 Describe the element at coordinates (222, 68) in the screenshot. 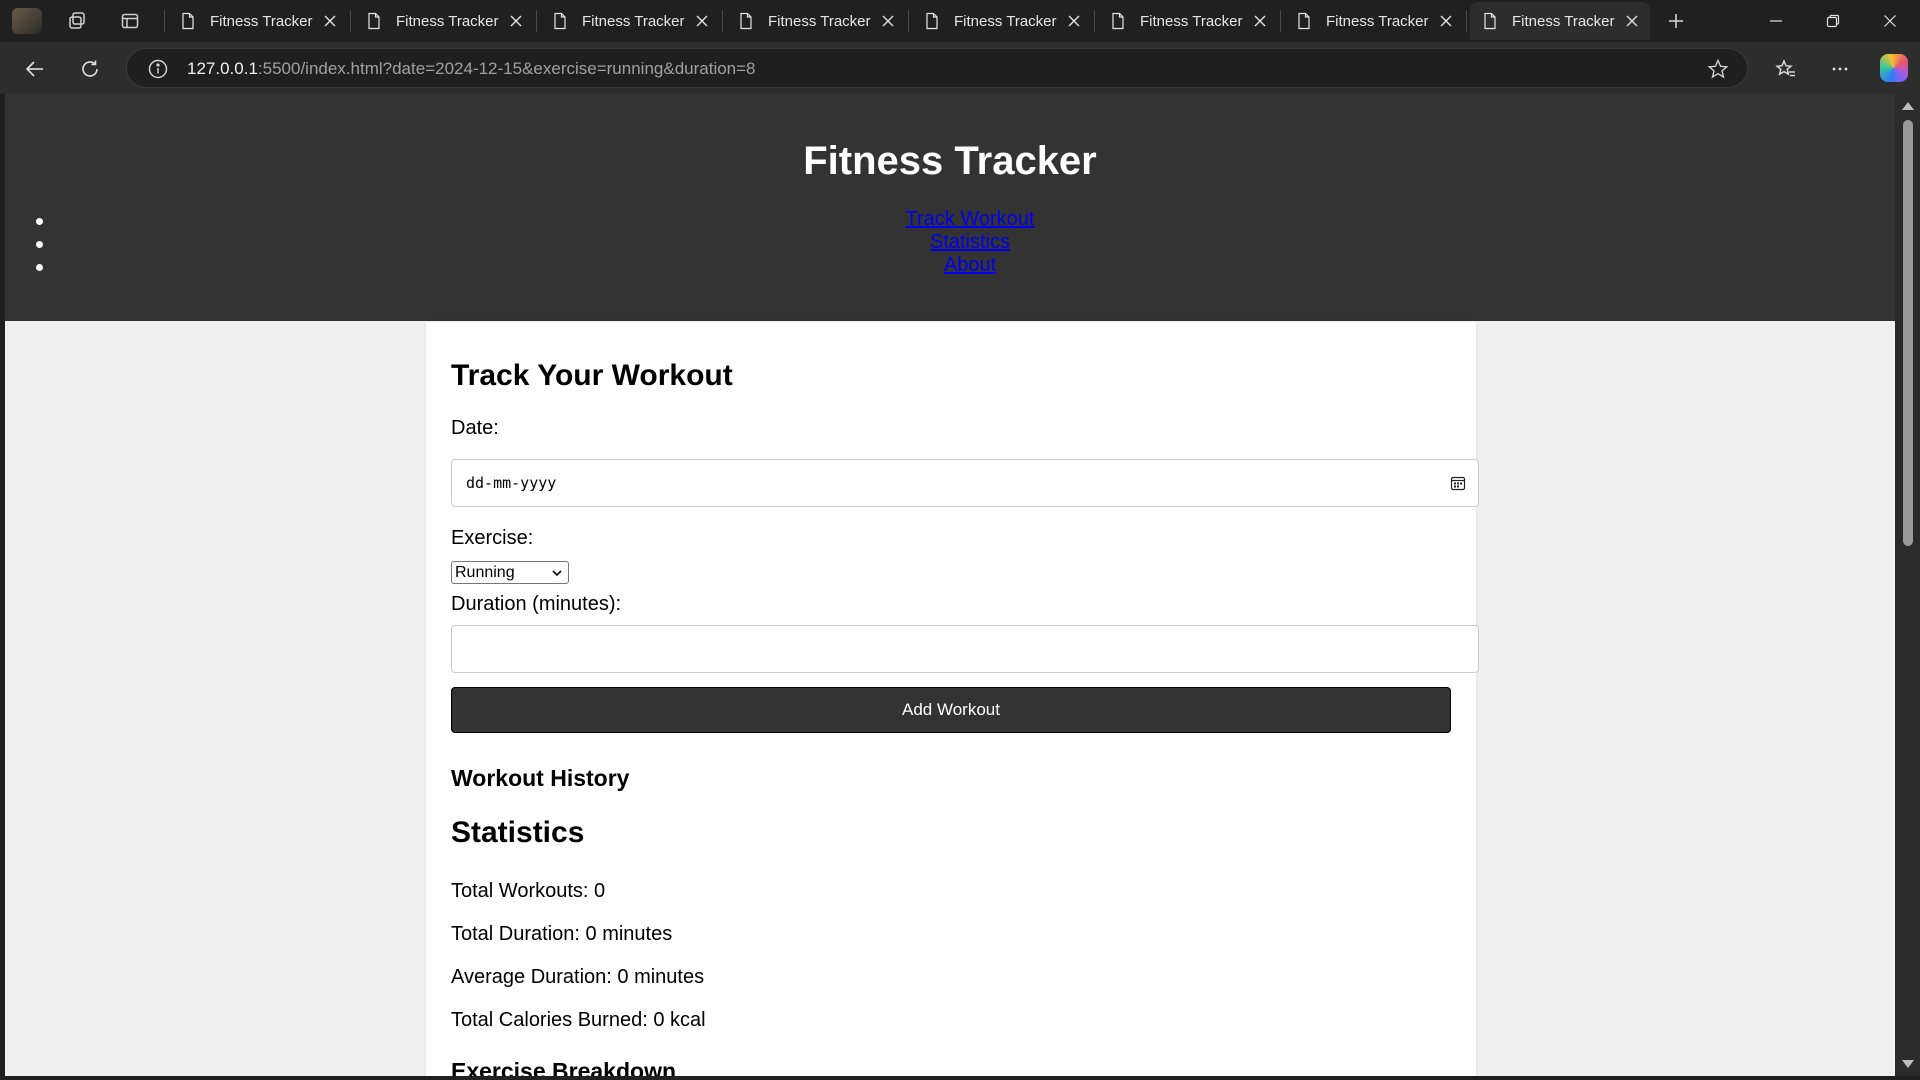

I see `url-host: 127.0.0.1` at that location.